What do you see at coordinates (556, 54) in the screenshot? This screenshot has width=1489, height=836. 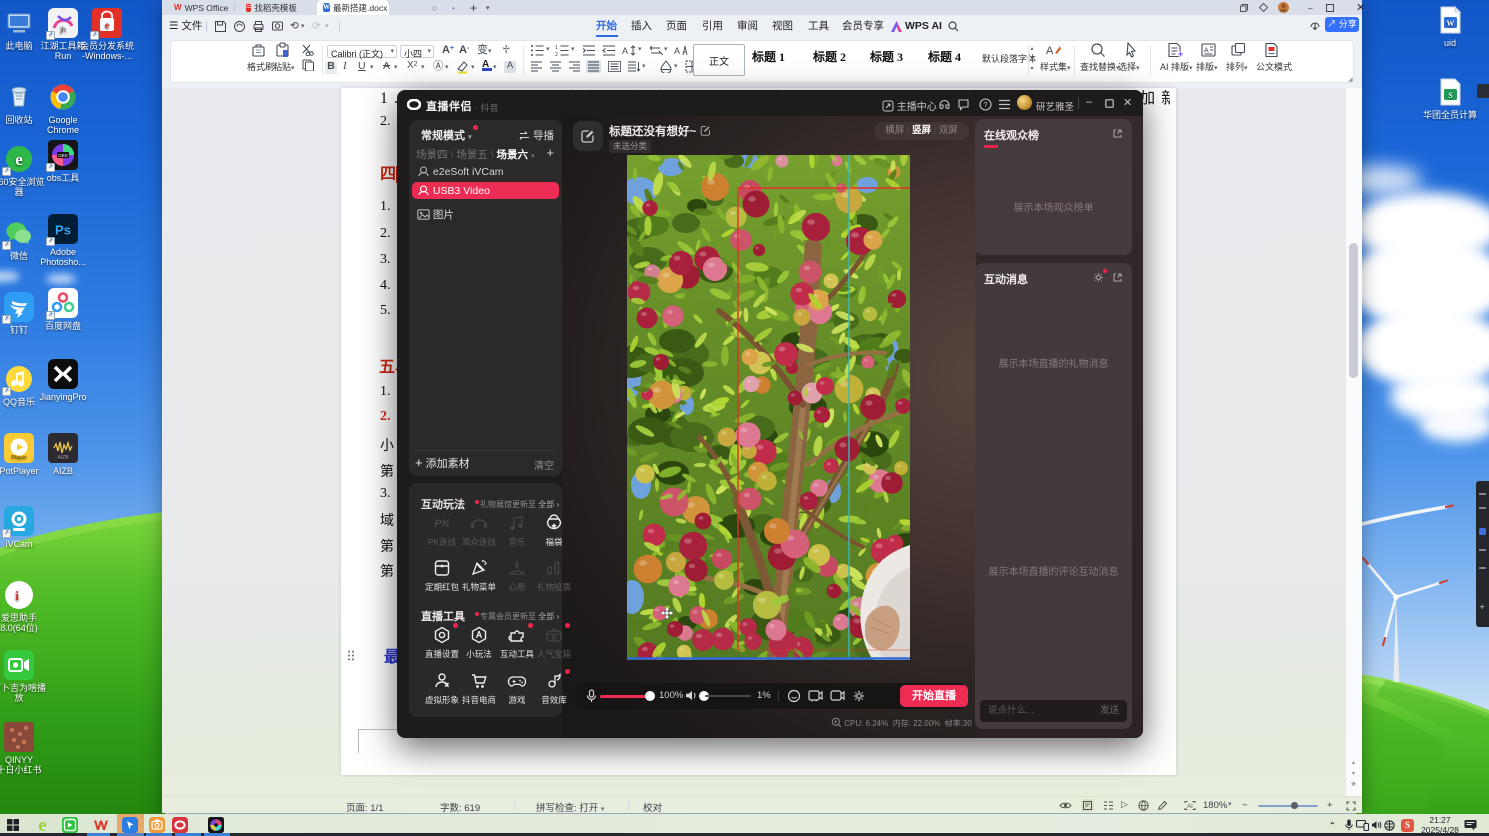 I see `svg-text: 2` at bounding box center [556, 54].